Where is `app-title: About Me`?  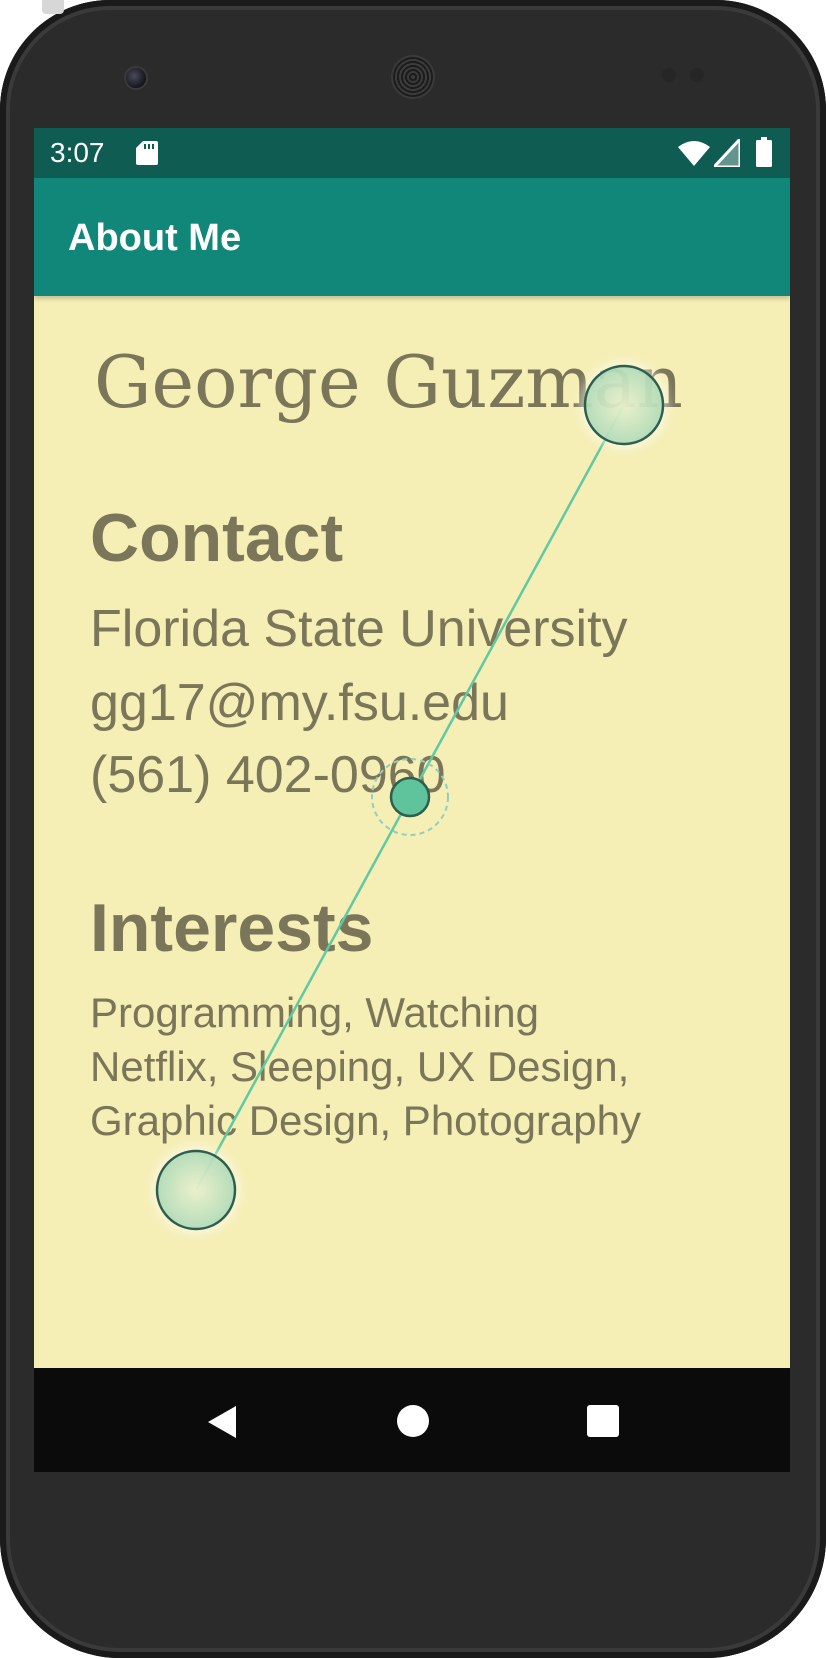 app-title: About Me is located at coordinates (155, 238).